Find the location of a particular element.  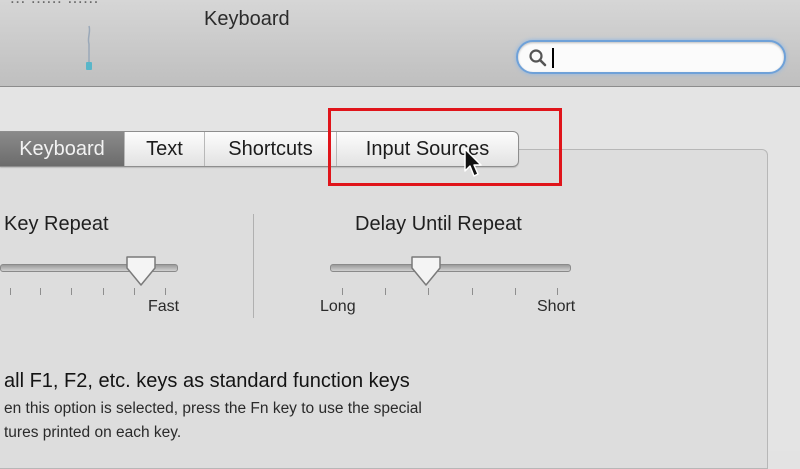

delay-until-repeat-label: Delay Until Repeat is located at coordinates (438, 224).